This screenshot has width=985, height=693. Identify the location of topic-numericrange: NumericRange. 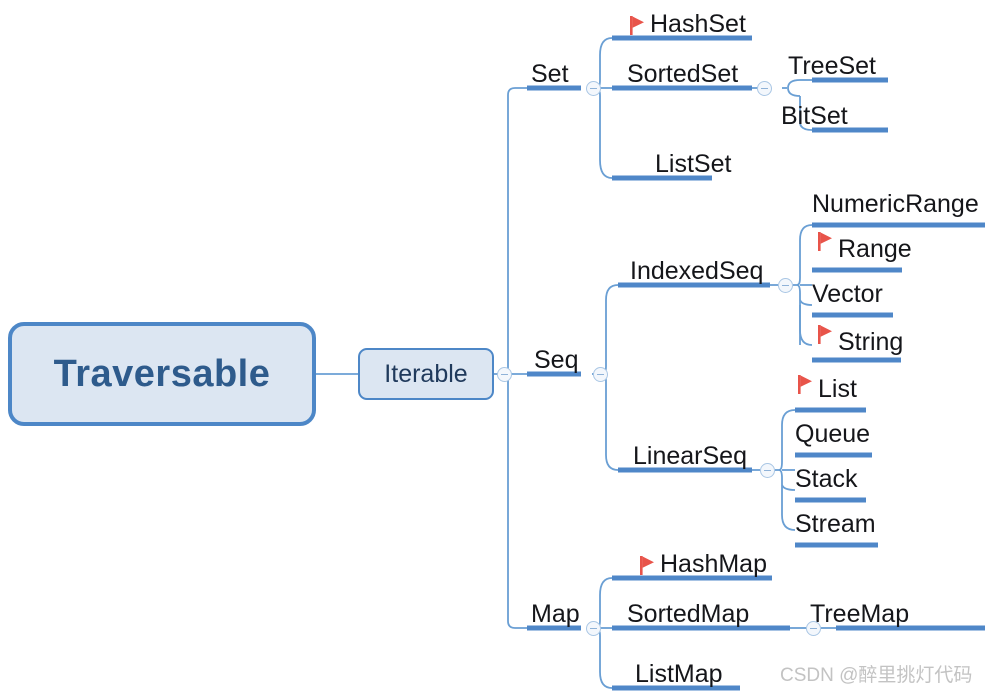
(895, 204).